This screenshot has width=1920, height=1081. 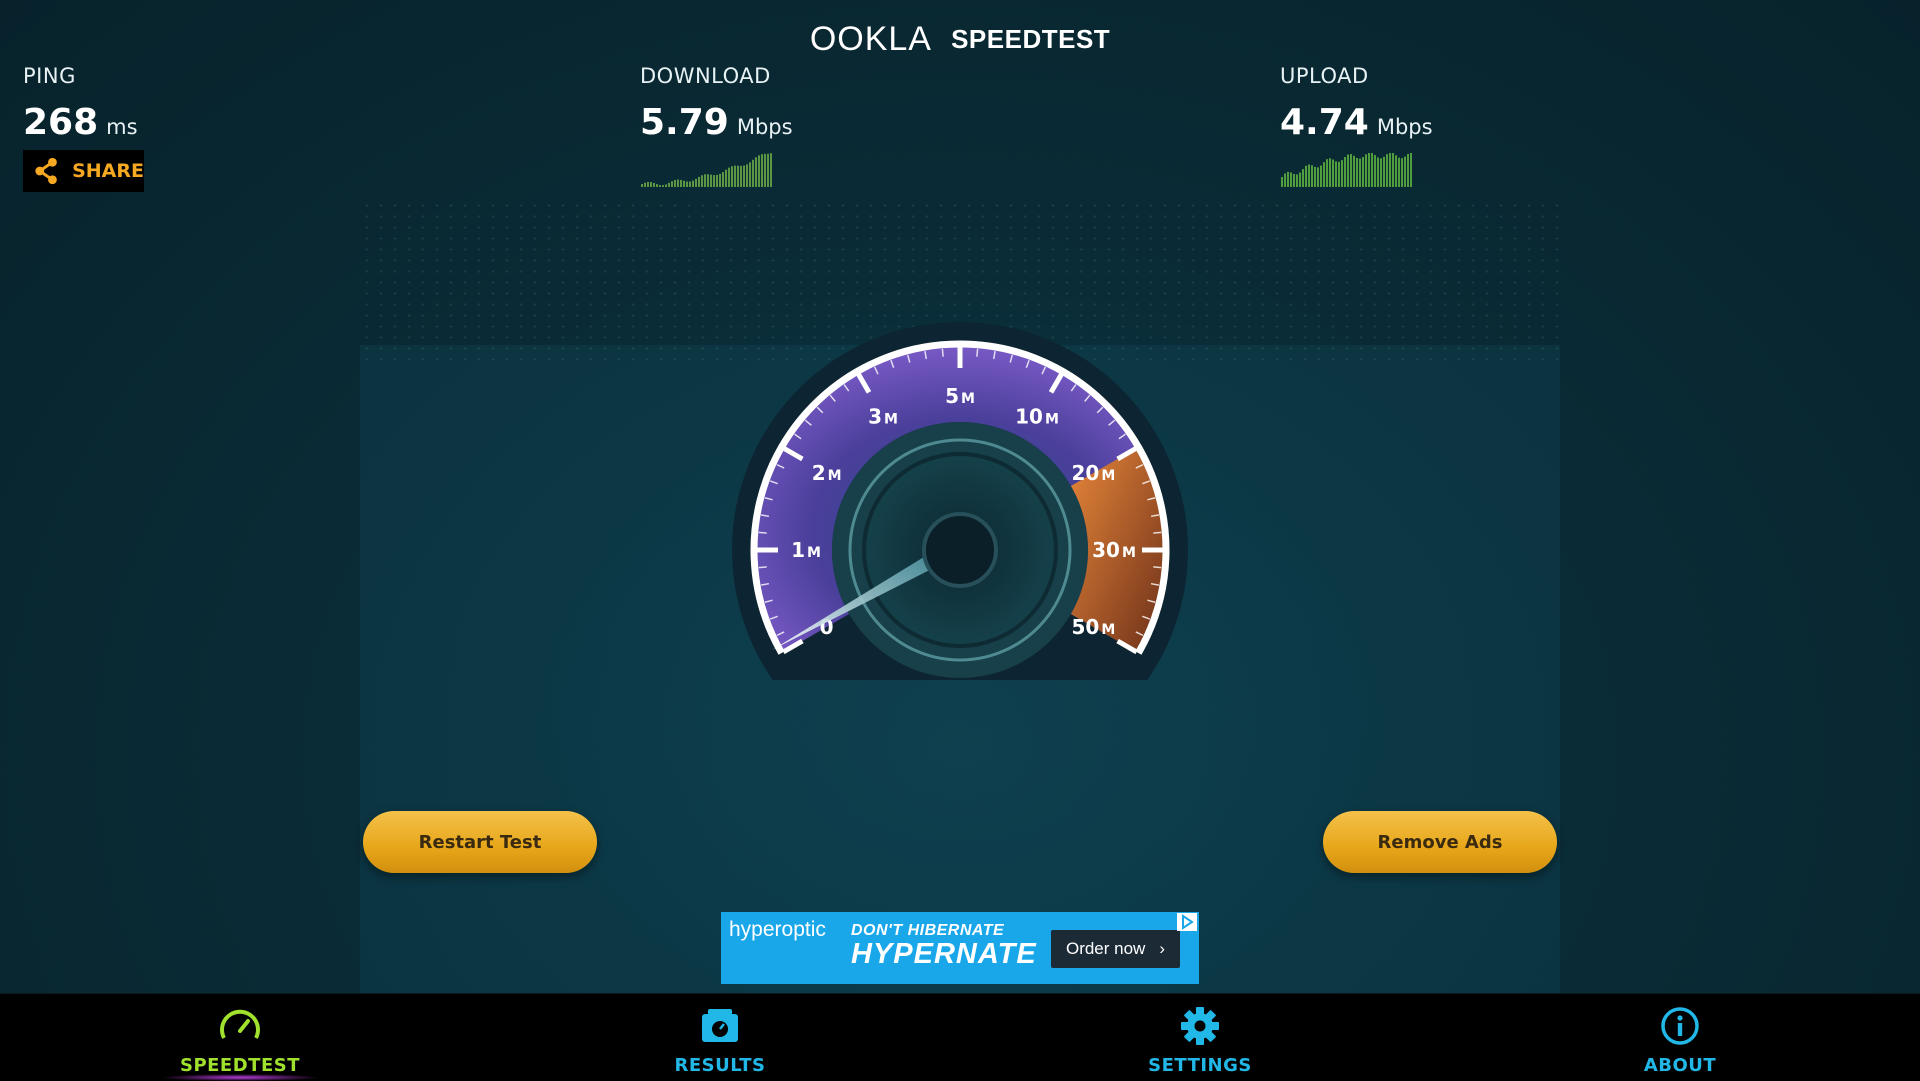 I want to click on info-icon, so click(x=1680, y=1026).